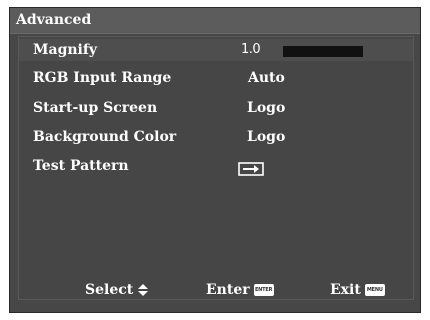  I want to click on menu-item-label: Start-up Screen, so click(95, 108).